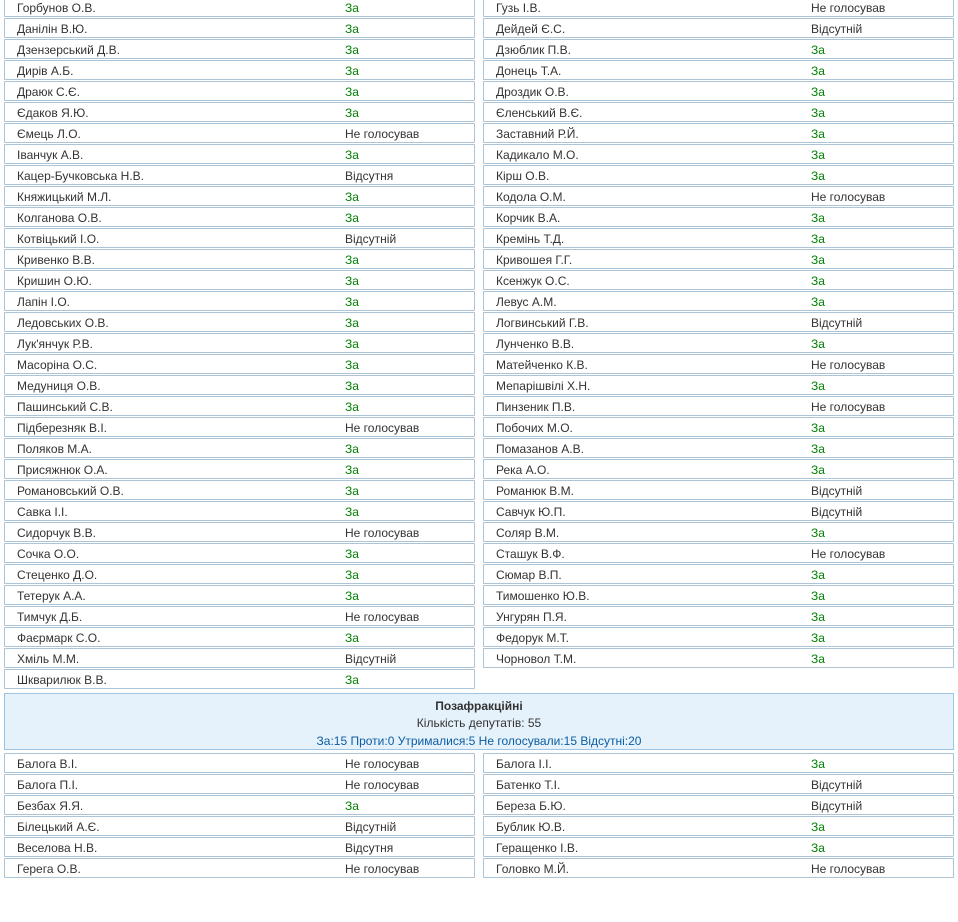  I want to click on deputy-vote-row: Присяжнюк О.А. За, so click(239, 469).